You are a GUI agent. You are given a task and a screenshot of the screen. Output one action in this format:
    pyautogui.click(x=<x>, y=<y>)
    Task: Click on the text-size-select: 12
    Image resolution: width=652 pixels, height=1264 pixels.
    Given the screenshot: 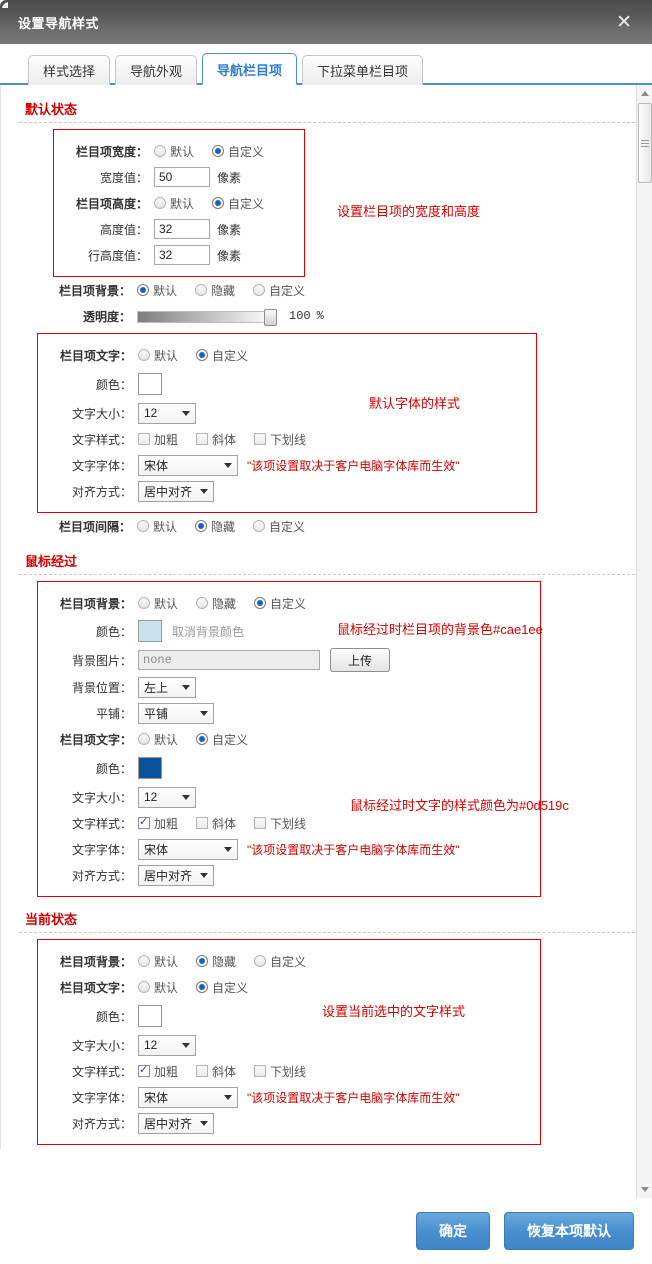 What is the action you would take?
    pyautogui.click(x=167, y=413)
    